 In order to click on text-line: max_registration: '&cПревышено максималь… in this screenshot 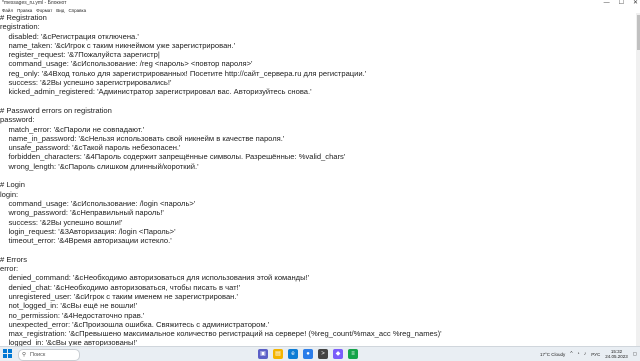, I will do `click(221, 334)`.